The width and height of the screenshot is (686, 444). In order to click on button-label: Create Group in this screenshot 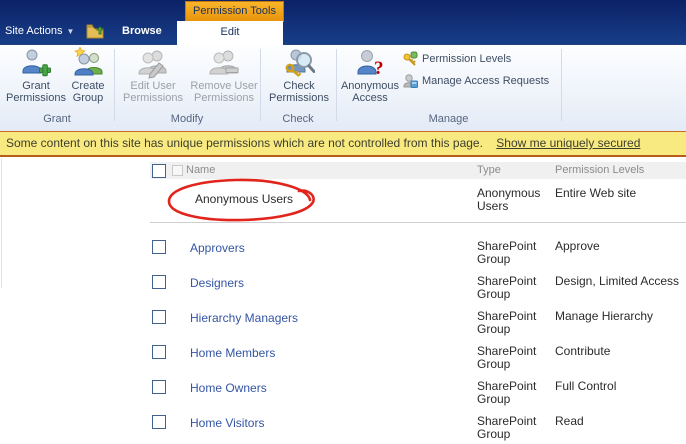, I will do `click(88, 92)`.